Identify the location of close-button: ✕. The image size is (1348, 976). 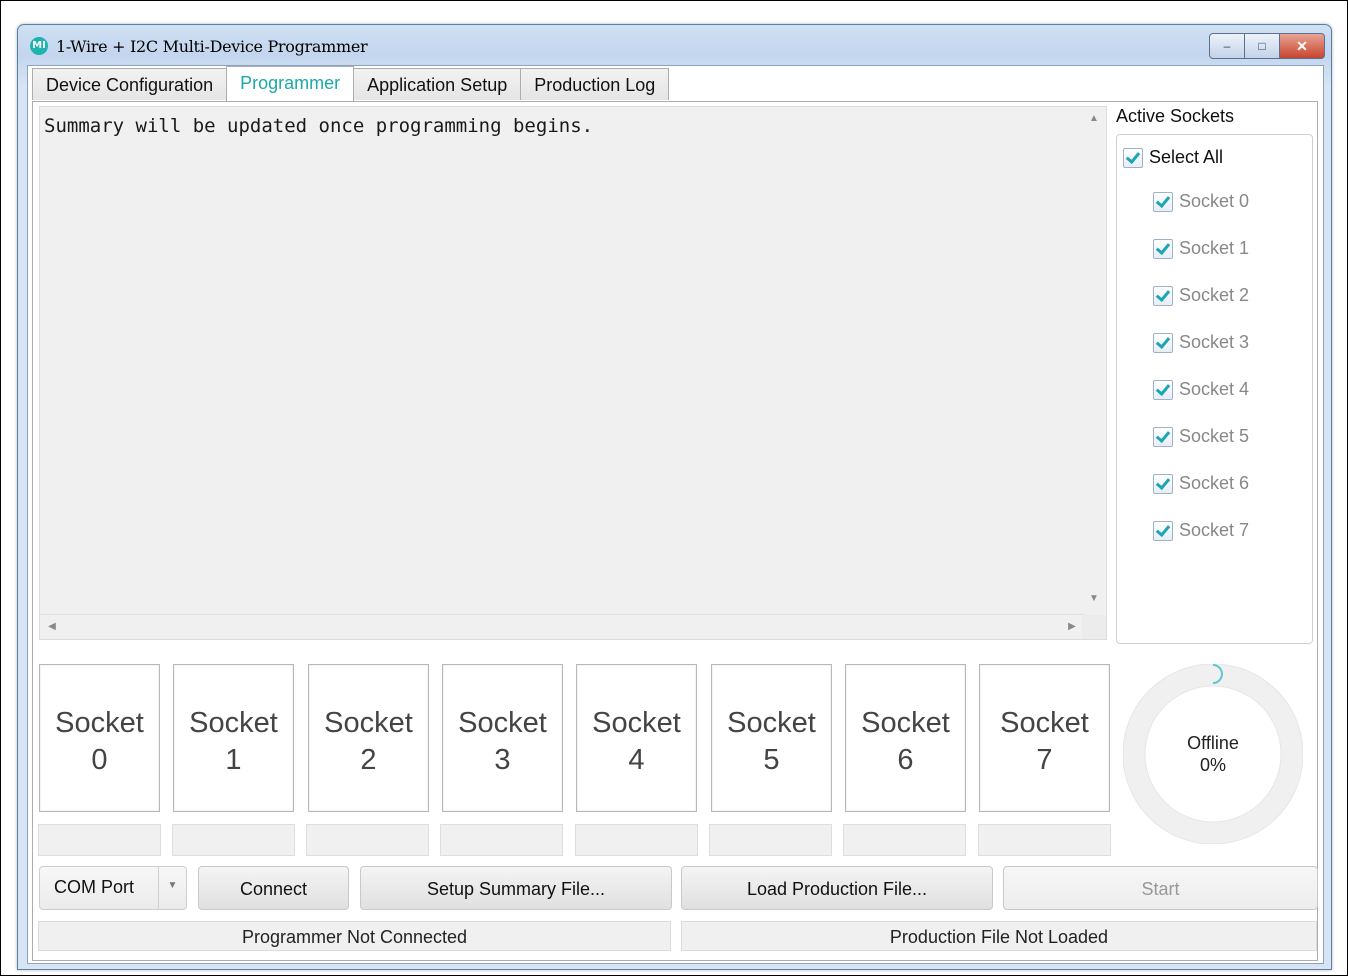
(1302, 46).